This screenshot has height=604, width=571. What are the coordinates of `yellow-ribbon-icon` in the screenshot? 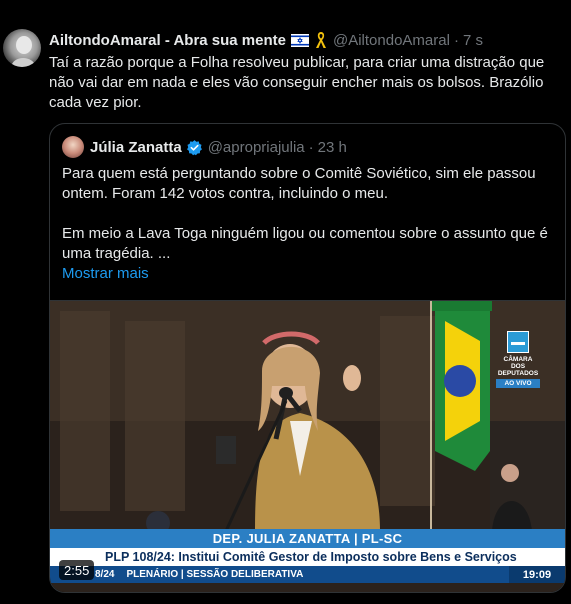 It's located at (321, 40).